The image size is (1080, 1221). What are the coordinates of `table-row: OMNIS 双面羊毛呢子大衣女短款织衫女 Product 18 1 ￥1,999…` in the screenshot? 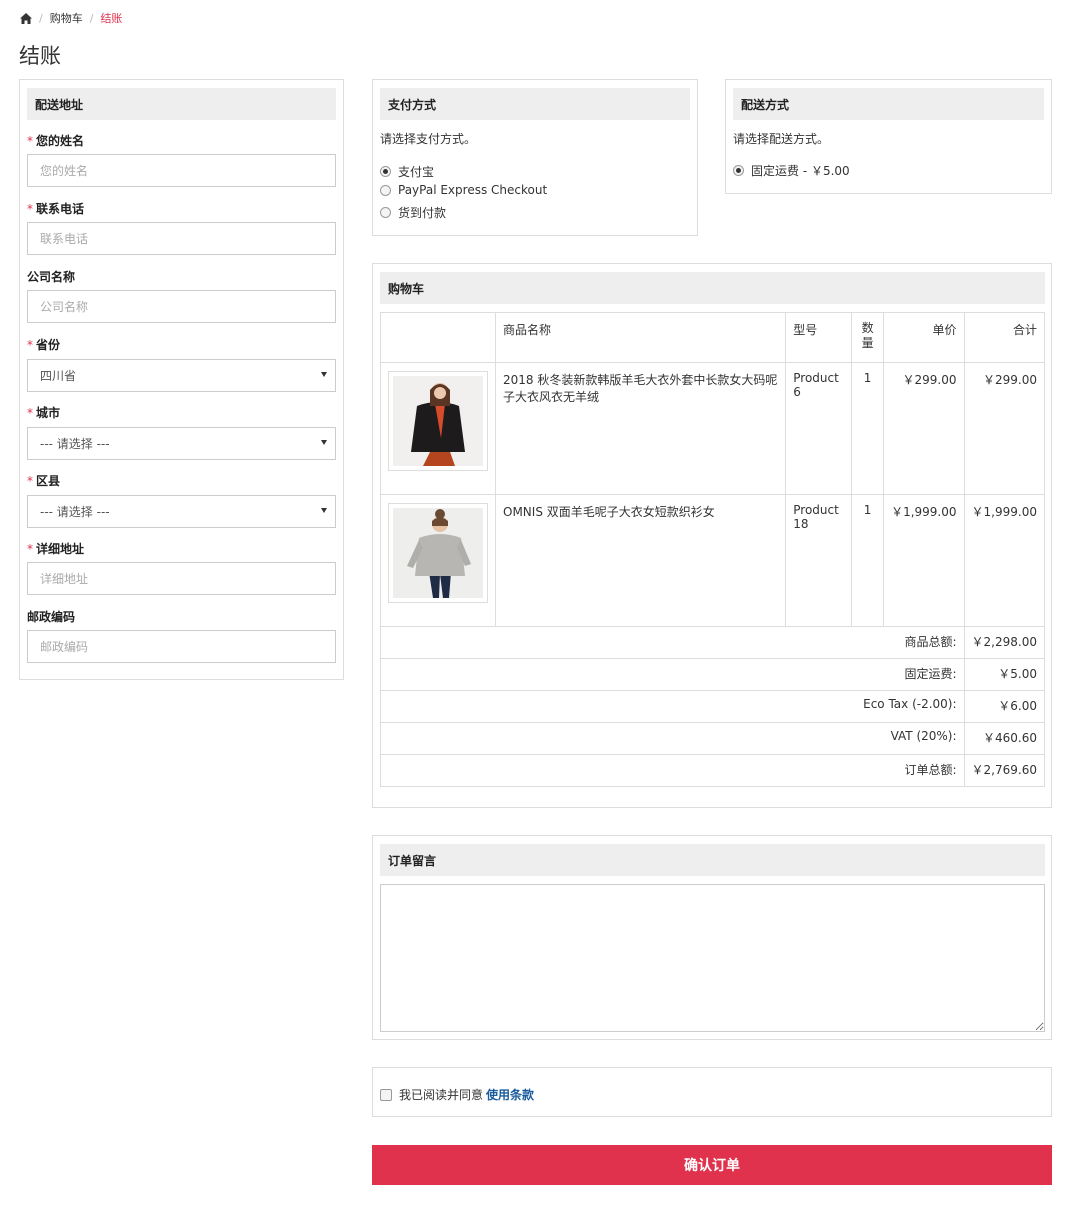 It's located at (713, 560).